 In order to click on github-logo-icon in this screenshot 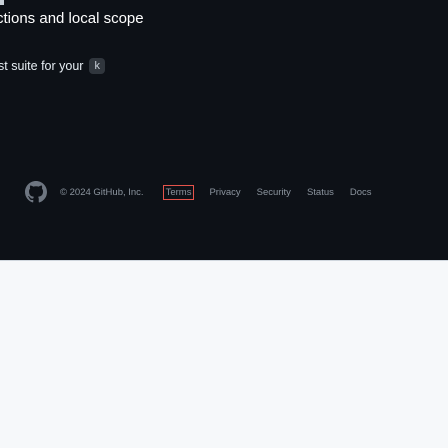, I will do `click(36, 192)`.